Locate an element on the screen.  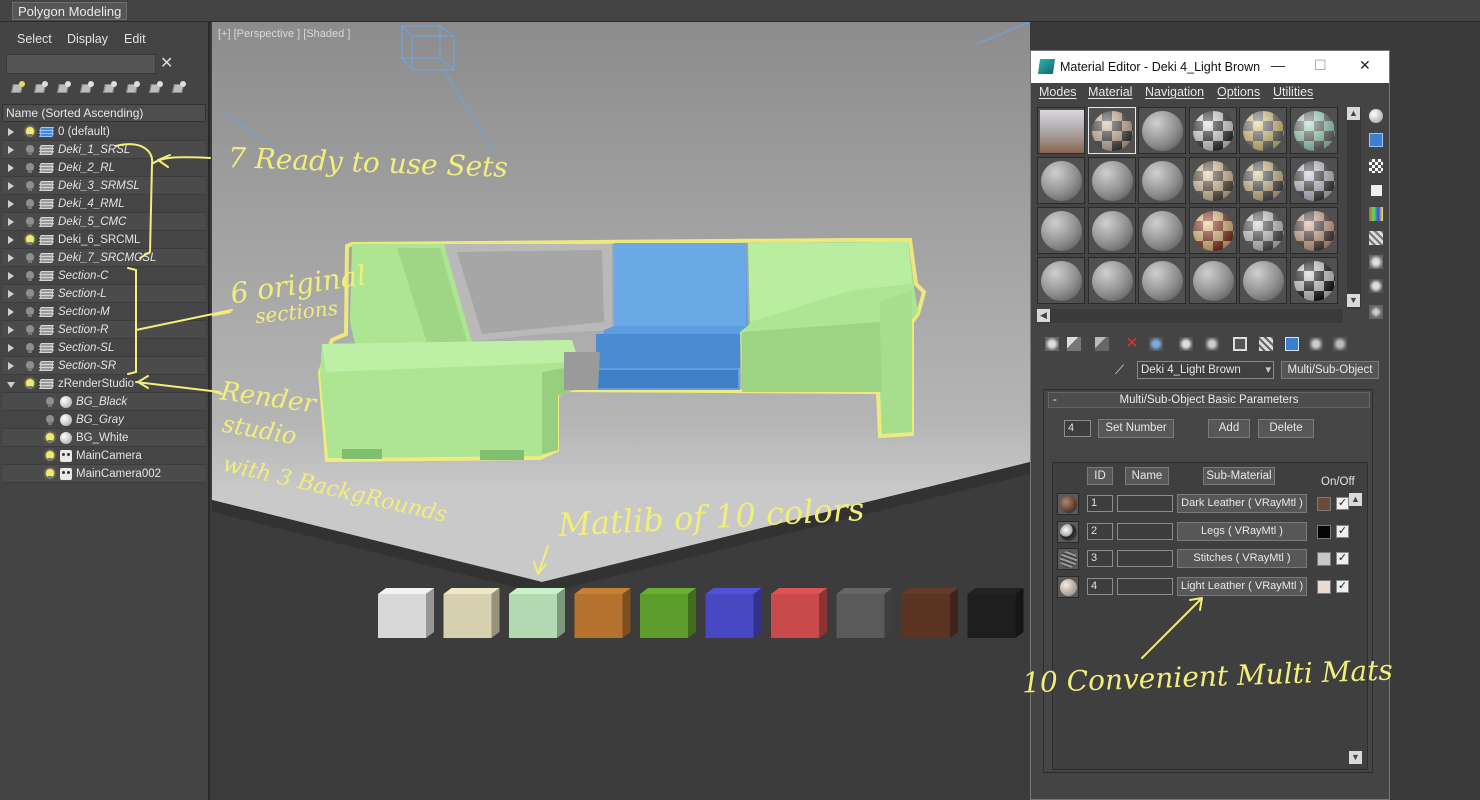
sub-material-id-field: 3 is located at coordinates (1100, 558).